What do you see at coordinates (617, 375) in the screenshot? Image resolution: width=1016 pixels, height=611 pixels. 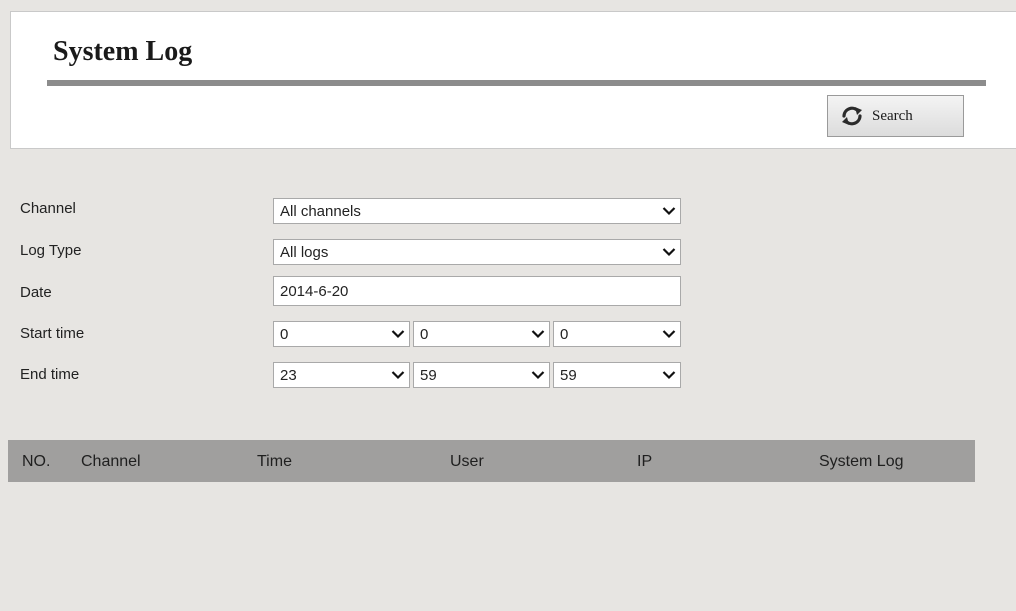 I see `end-second-select: 59` at bounding box center [617, 375].